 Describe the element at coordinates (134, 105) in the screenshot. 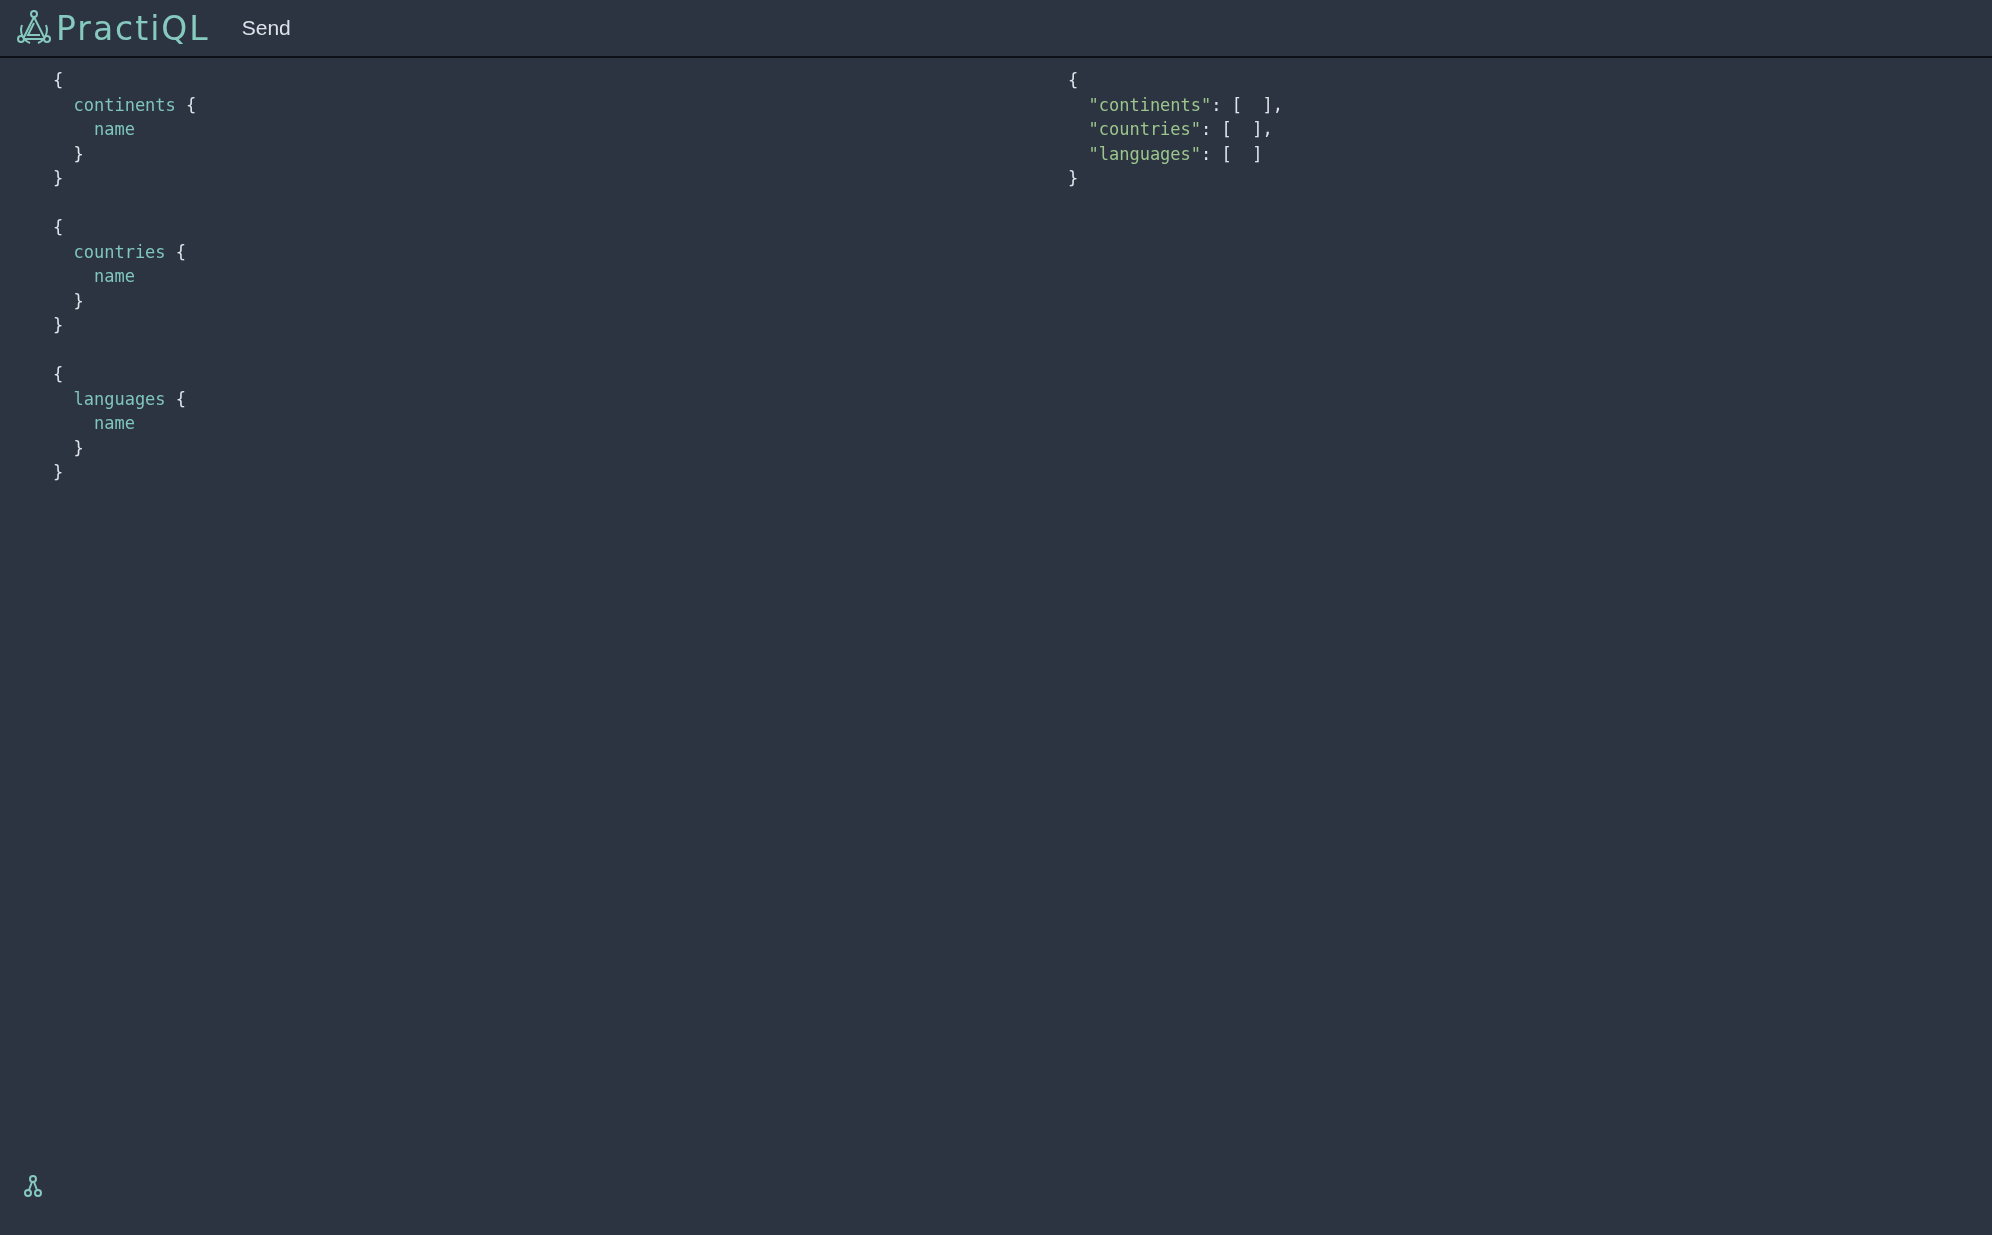

I see `code-line: continents {` at that location.